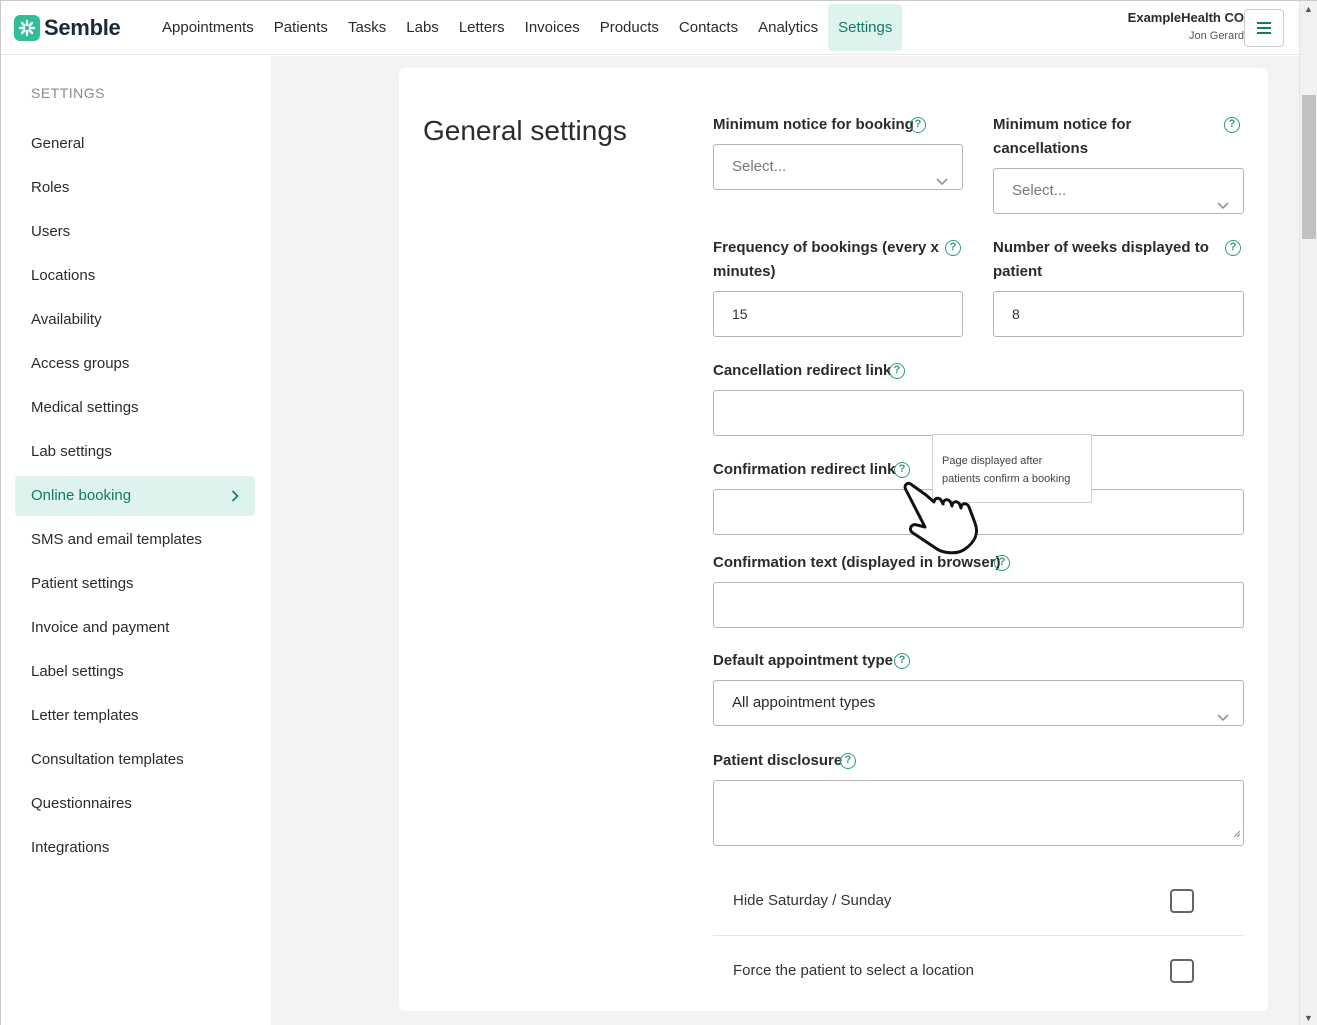  Describe the element at coordinates (804, 702) in the screenshot. I see `select-value: All appointment types` at that location.